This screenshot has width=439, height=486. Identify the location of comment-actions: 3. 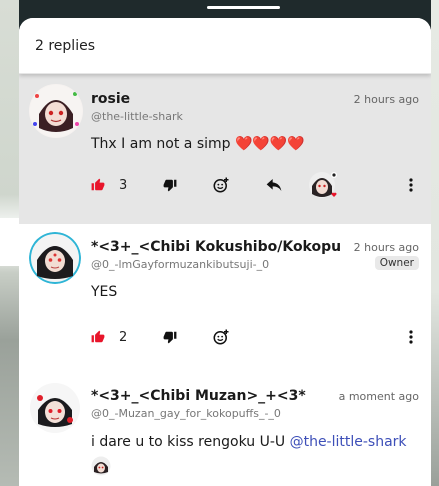
(255, 185).